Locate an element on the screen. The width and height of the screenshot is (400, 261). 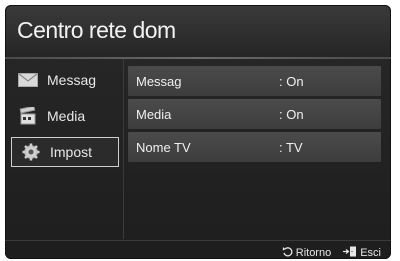
footer-hints: Ritorno Esci is located at coordinates (331, 252).